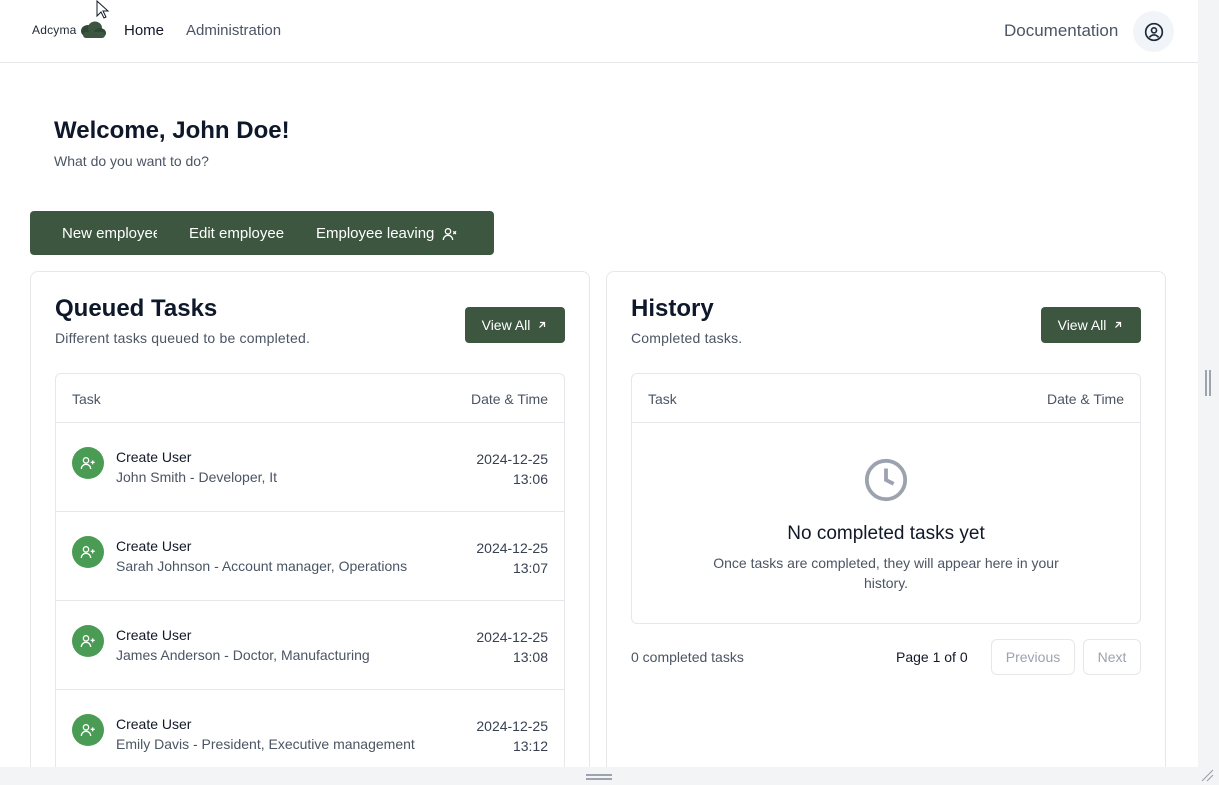 This screenshot has height=785, width=1219. I want to click on employee-leaving-label: Employee leaving, so click(375, 233).